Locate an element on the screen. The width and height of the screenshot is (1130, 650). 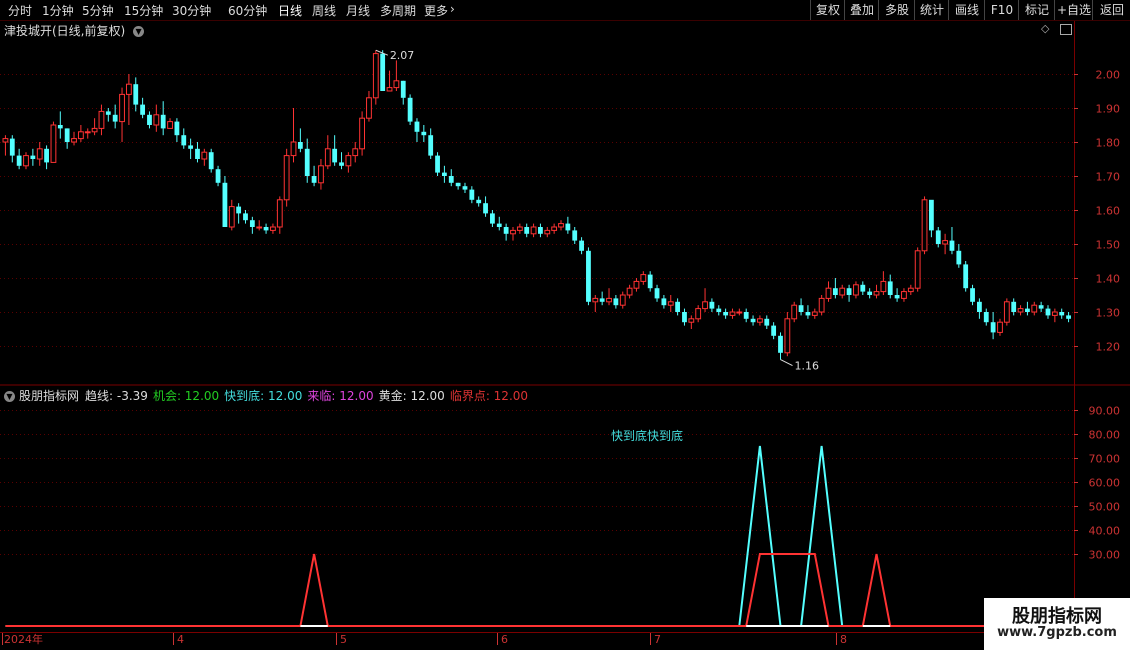
toolbar-button-8: 返回 is located at coordinates (1111, 10).